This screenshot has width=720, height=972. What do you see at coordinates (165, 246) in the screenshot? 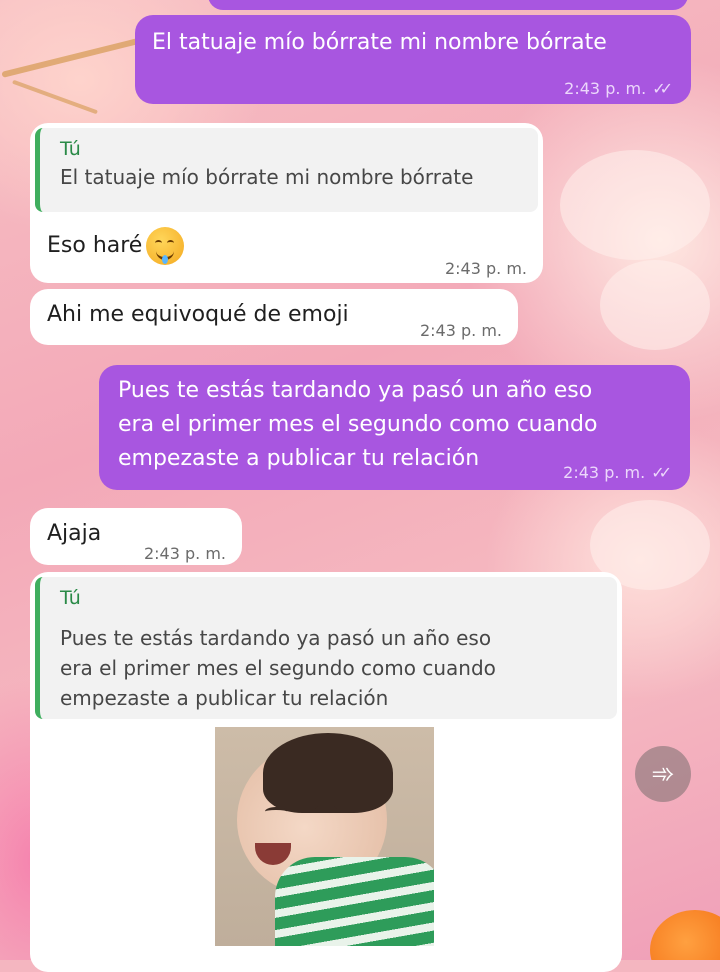
I see `drooling-face-emoji` at bounding box center [165, 246].